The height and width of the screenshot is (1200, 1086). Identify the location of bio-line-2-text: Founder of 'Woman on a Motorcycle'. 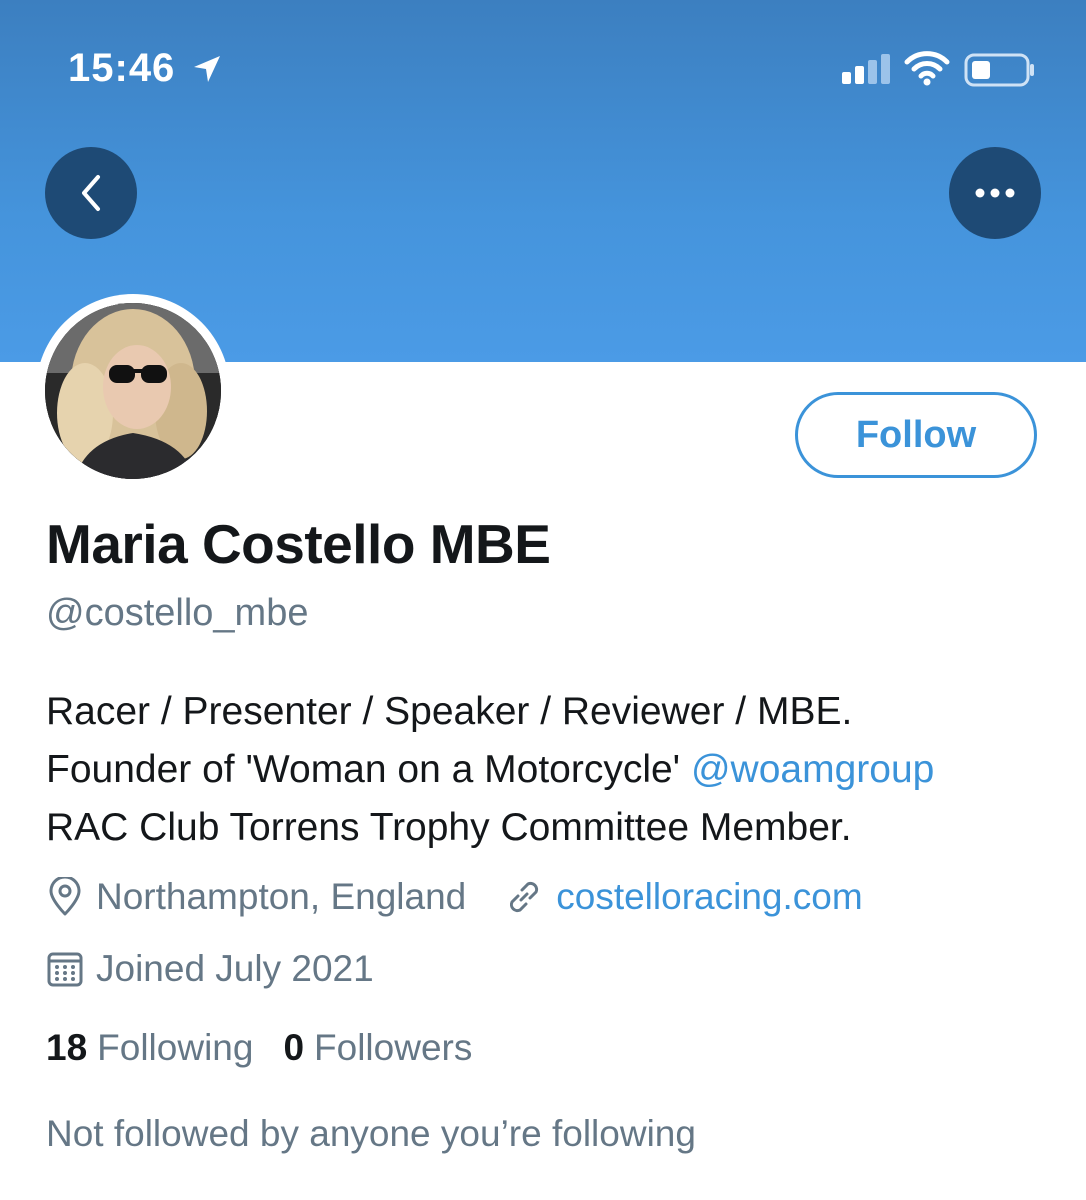
(368, 769).